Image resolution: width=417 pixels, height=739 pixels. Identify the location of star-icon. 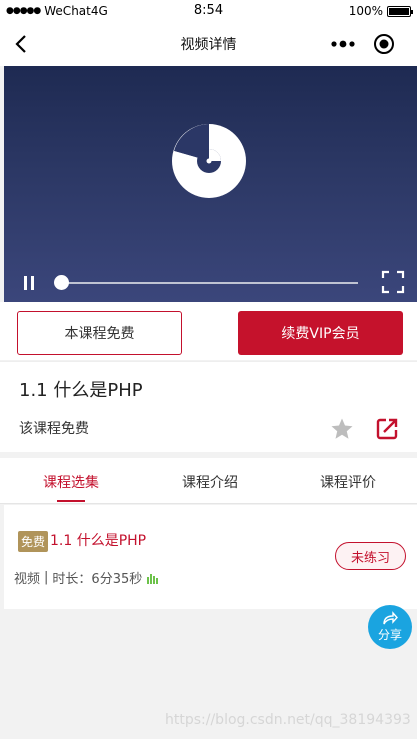
(342, 429).